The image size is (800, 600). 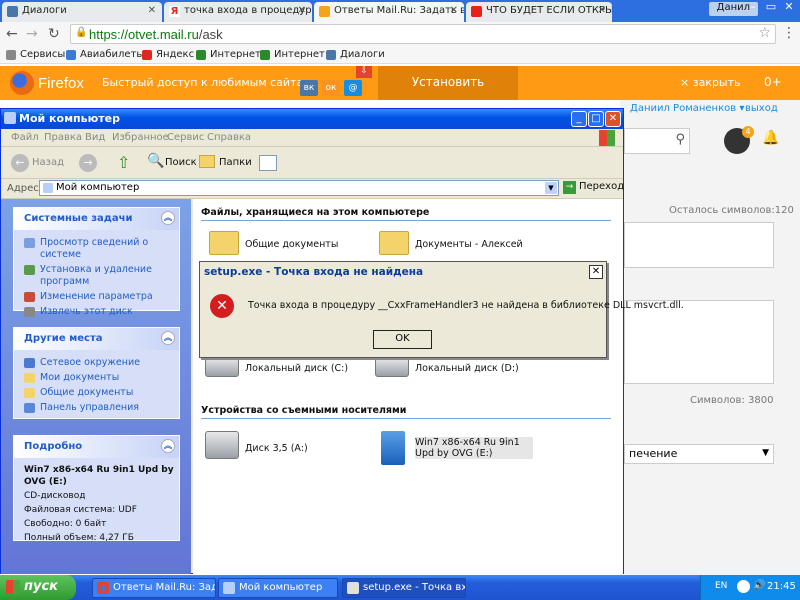 What do you see at coordinates (764, 33) in the screenshot?
I see `star-icon: ☆` at bounding box center [764, 33].